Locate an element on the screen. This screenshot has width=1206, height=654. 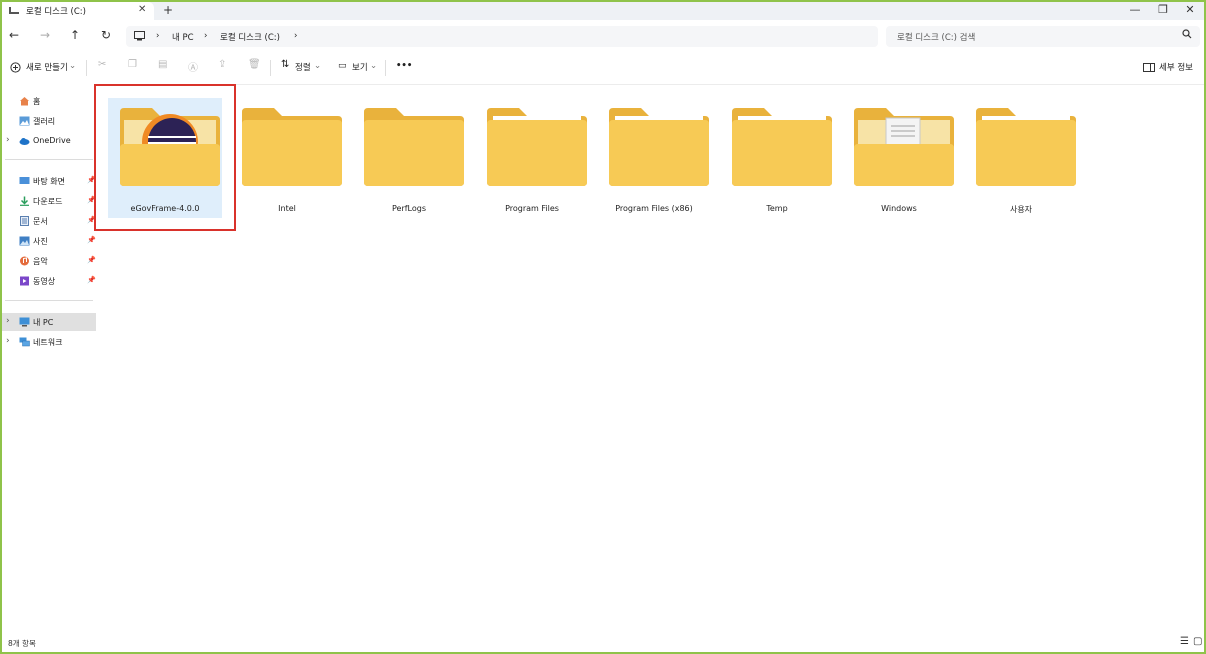
tiles-view-icon: ▢ is located at coordinates (1197, 641).